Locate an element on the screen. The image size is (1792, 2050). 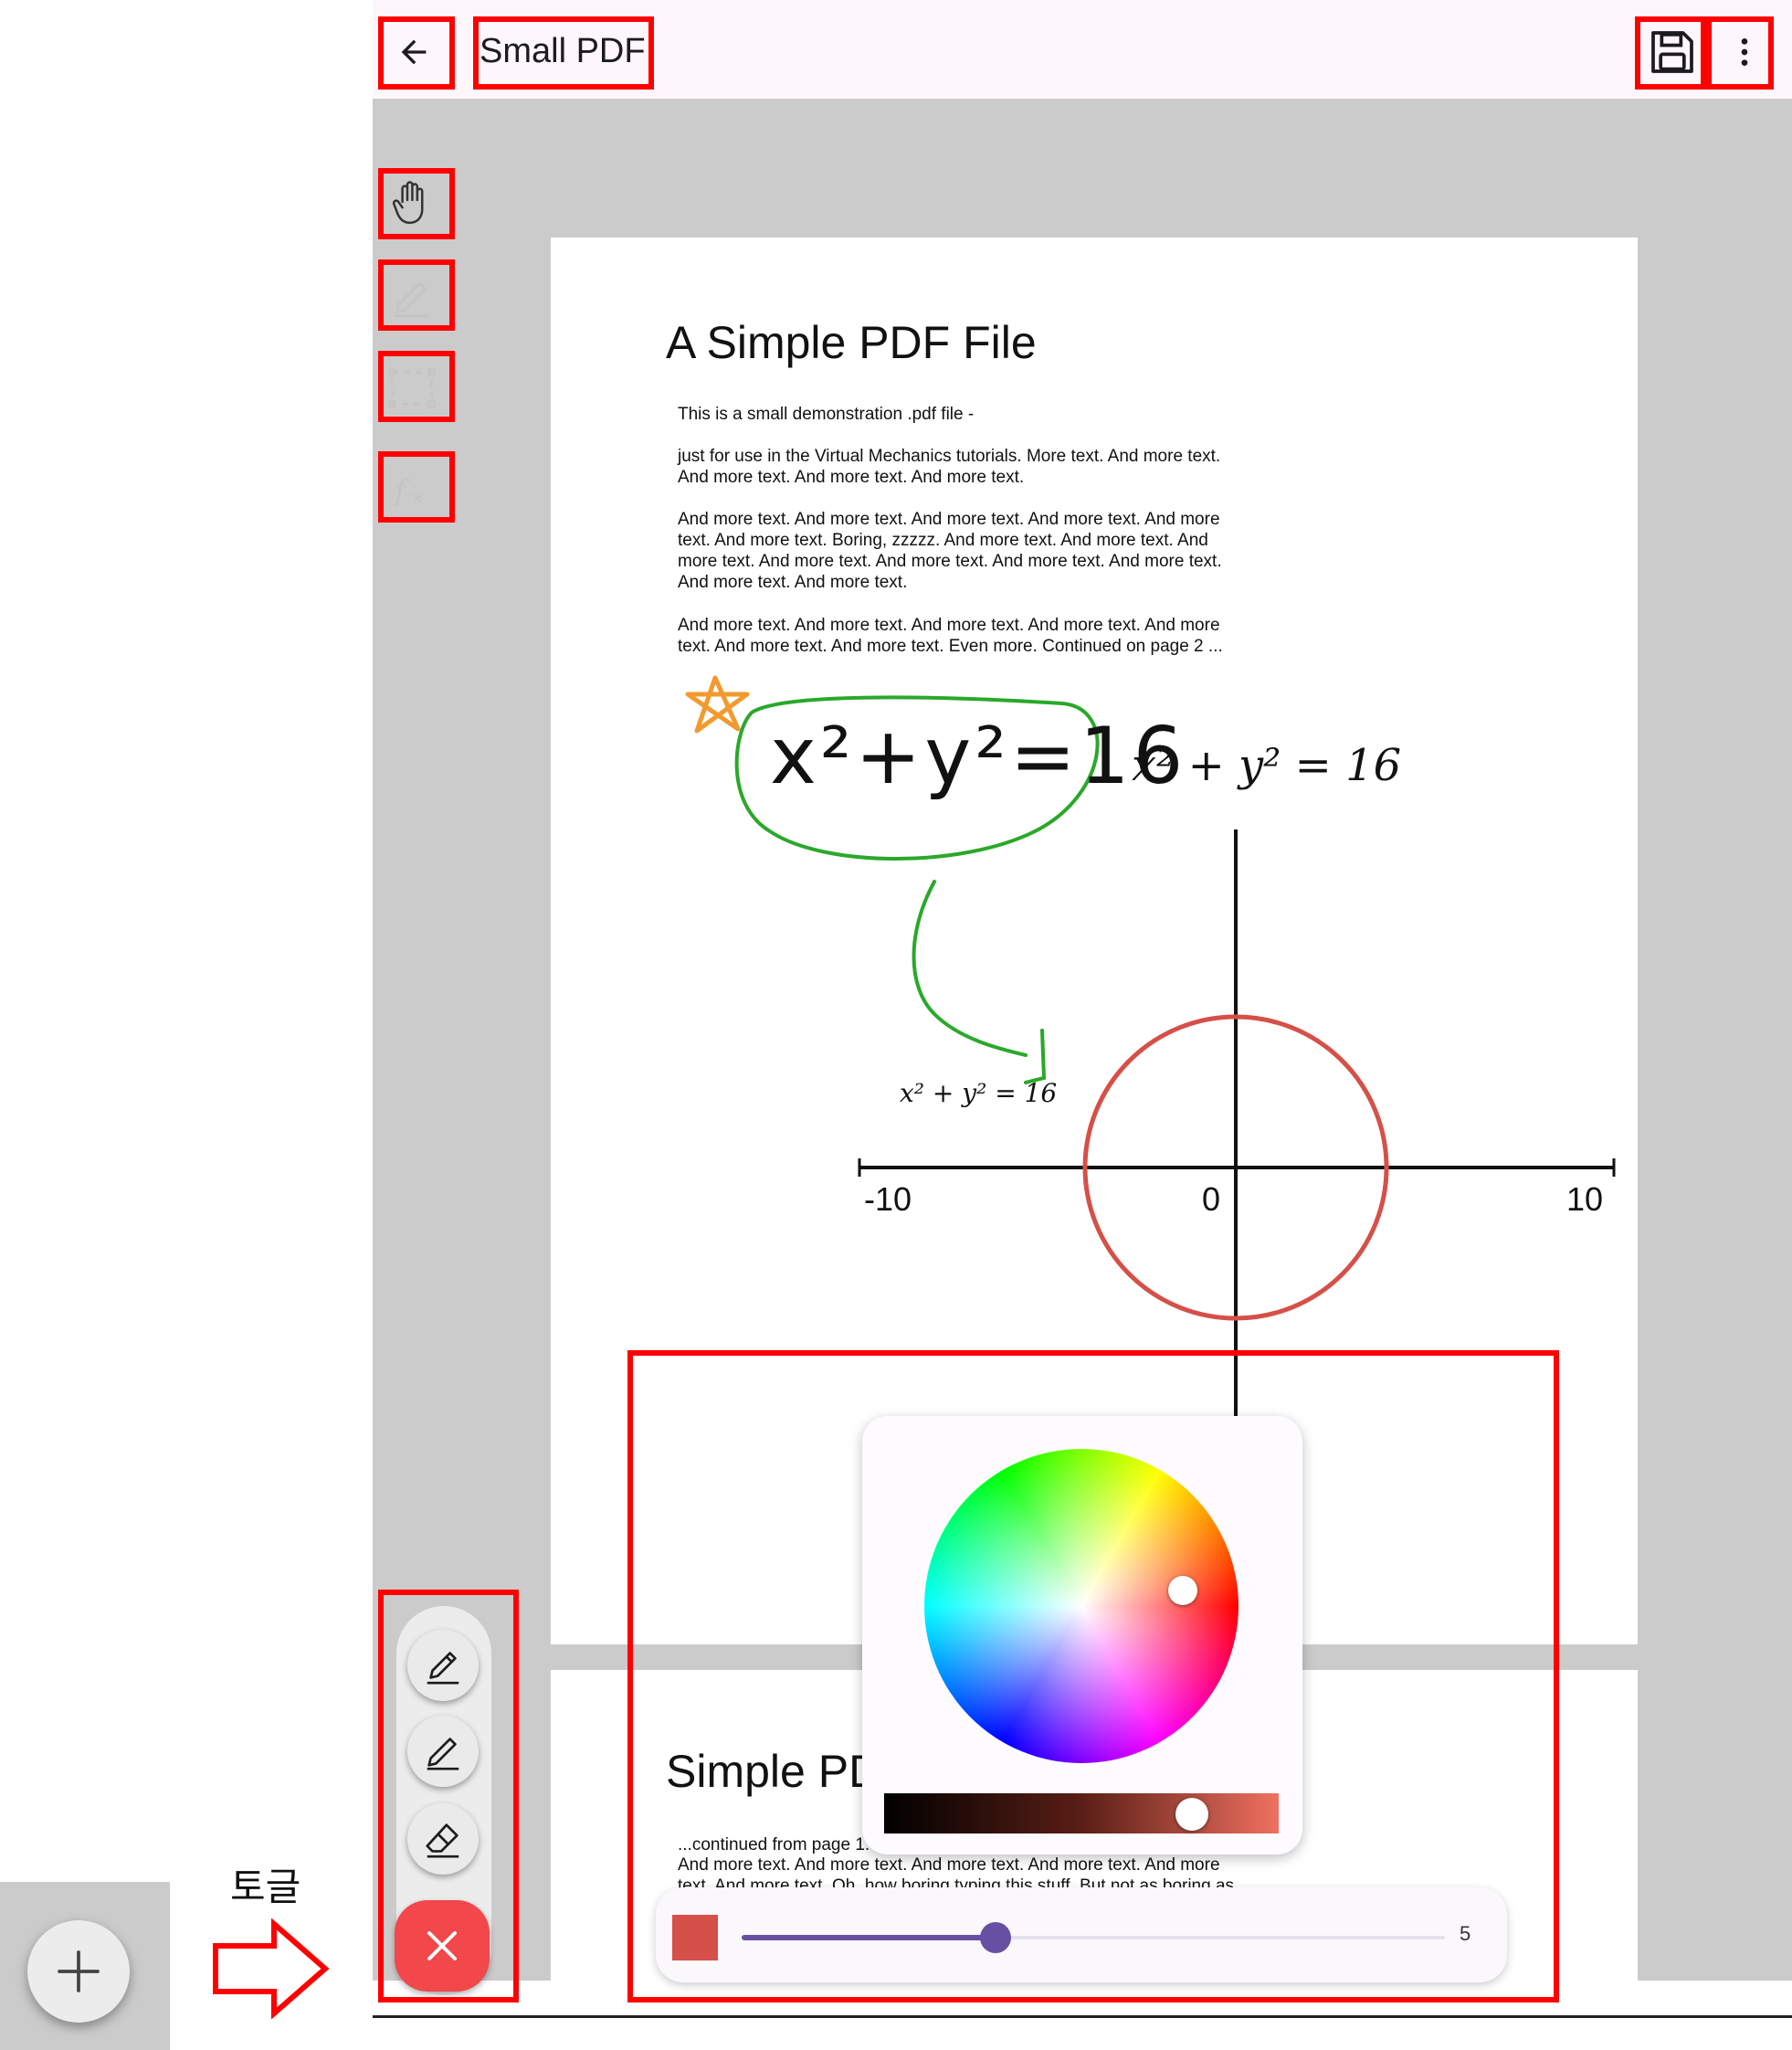
axis-tick-label: -10 is located at coordinates (888, 1199).